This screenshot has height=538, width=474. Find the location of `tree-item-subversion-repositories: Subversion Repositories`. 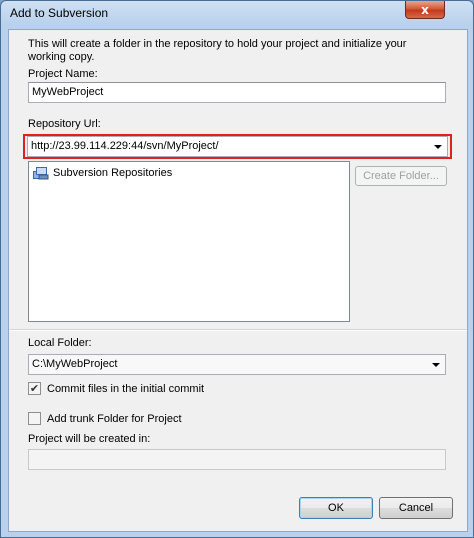

tree-item-subversion-repositories: Subversion Repositories is located at coordinates (102, 173).